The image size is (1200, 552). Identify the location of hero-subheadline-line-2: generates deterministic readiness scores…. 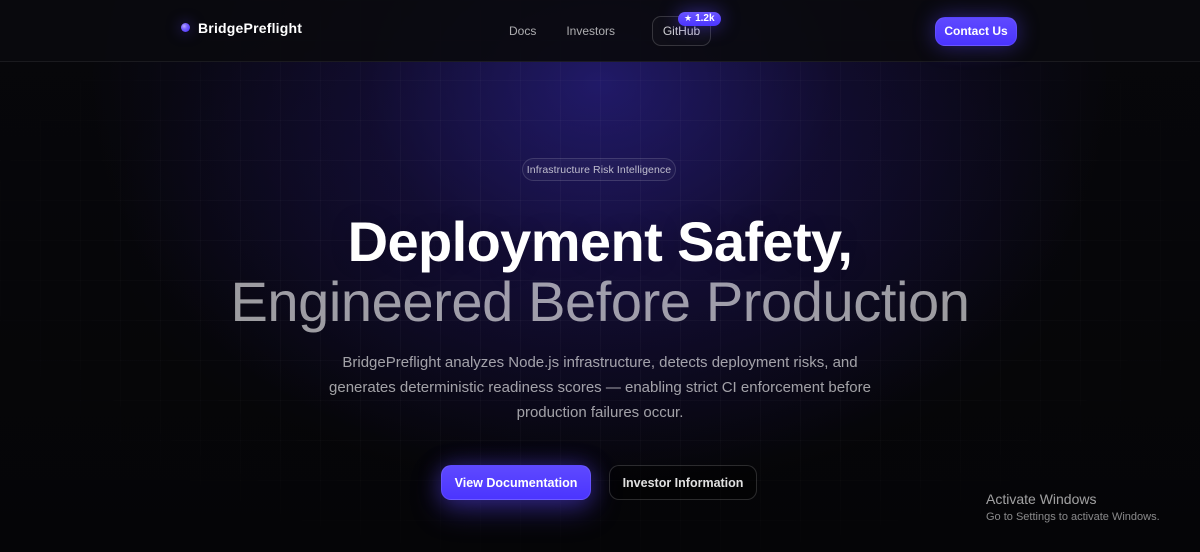
(600, 387).